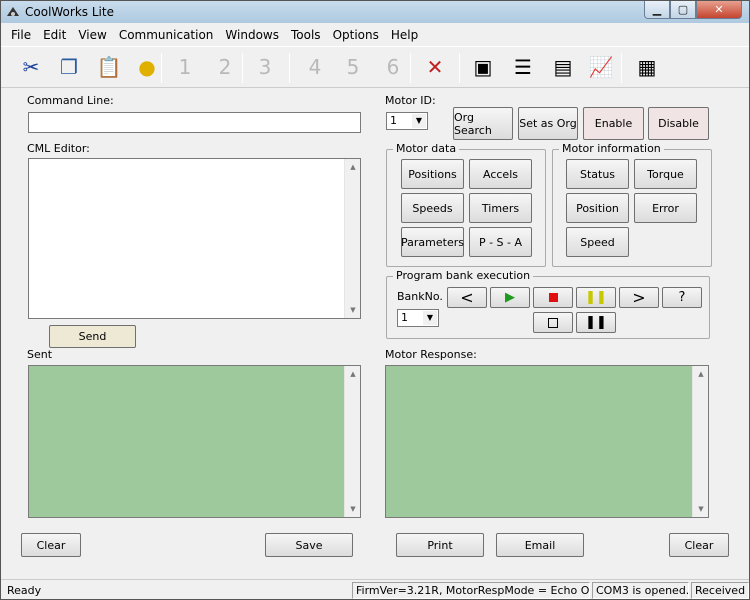  What do you see at coordinates (194, 122) in the screenshot?
I see `command-line-input` at bounding box center [194, 122].